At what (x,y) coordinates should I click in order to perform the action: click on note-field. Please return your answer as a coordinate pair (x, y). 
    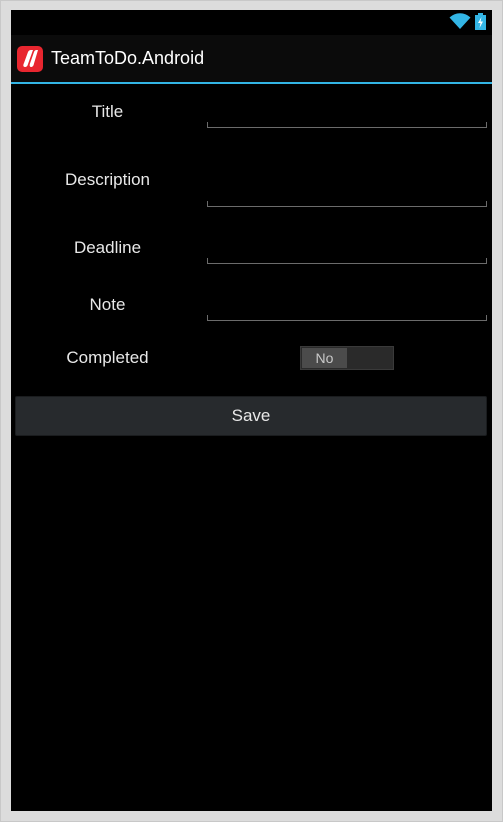
    Looking at the image, I should click on (347, 310).